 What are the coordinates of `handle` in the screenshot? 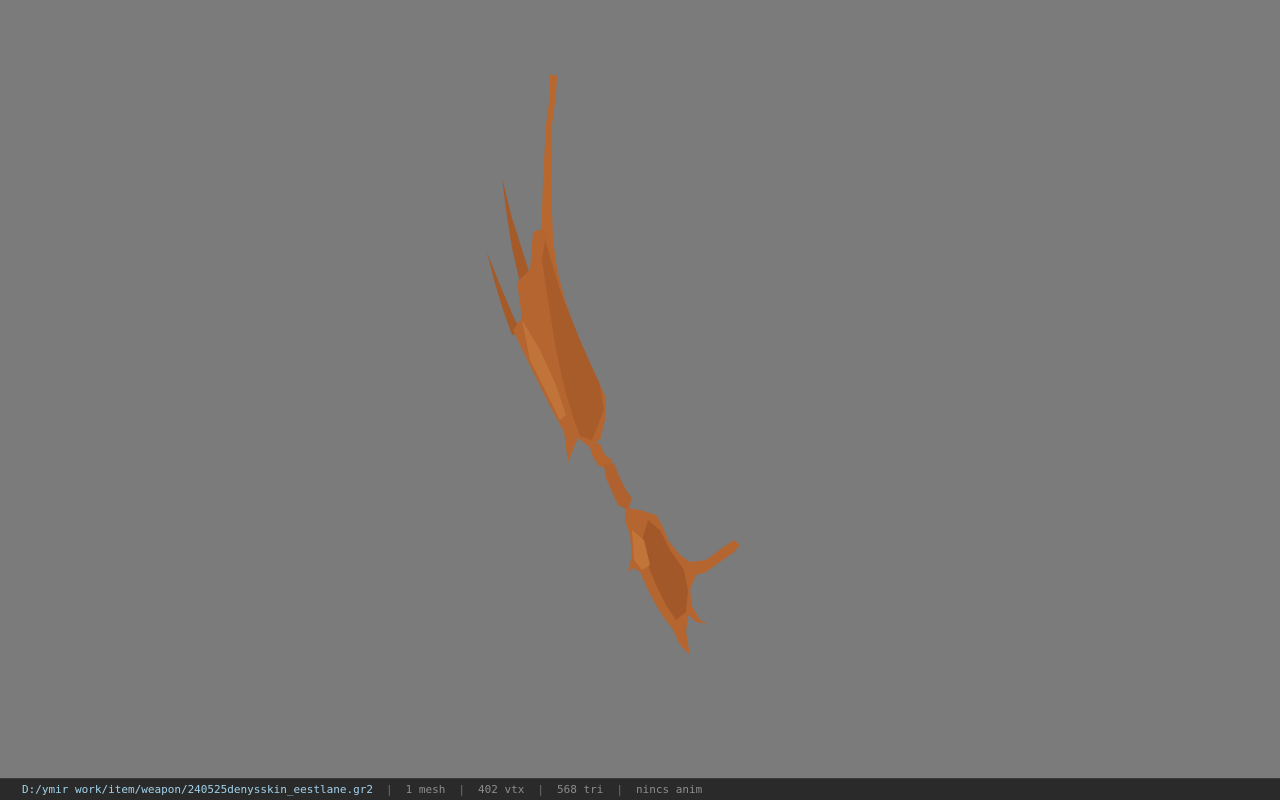 It's located at (618, 486).